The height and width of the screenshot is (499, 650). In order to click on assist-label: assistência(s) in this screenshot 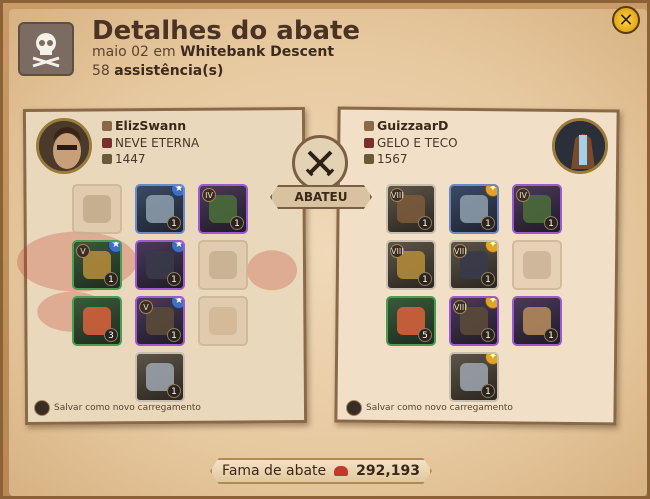, I will do `click(169, 71)`.